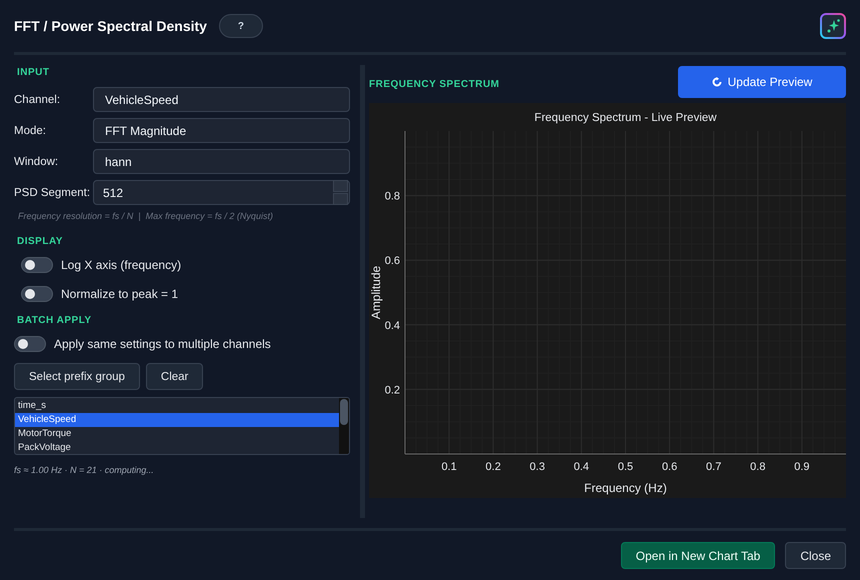 The width and height of the screenshot is (860, 580). What do you see at coordinates (344, 426) in the screenshot?
I see `scrollbar` at bounding box center [344, 426].